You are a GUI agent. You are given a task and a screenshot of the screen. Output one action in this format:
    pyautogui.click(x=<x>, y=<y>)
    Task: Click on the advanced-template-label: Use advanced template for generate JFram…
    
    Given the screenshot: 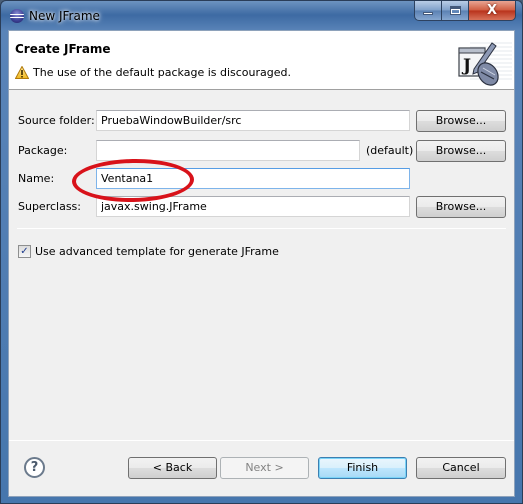 What is the action you would take?
    pyautogui.click(x=157, y=251)
    